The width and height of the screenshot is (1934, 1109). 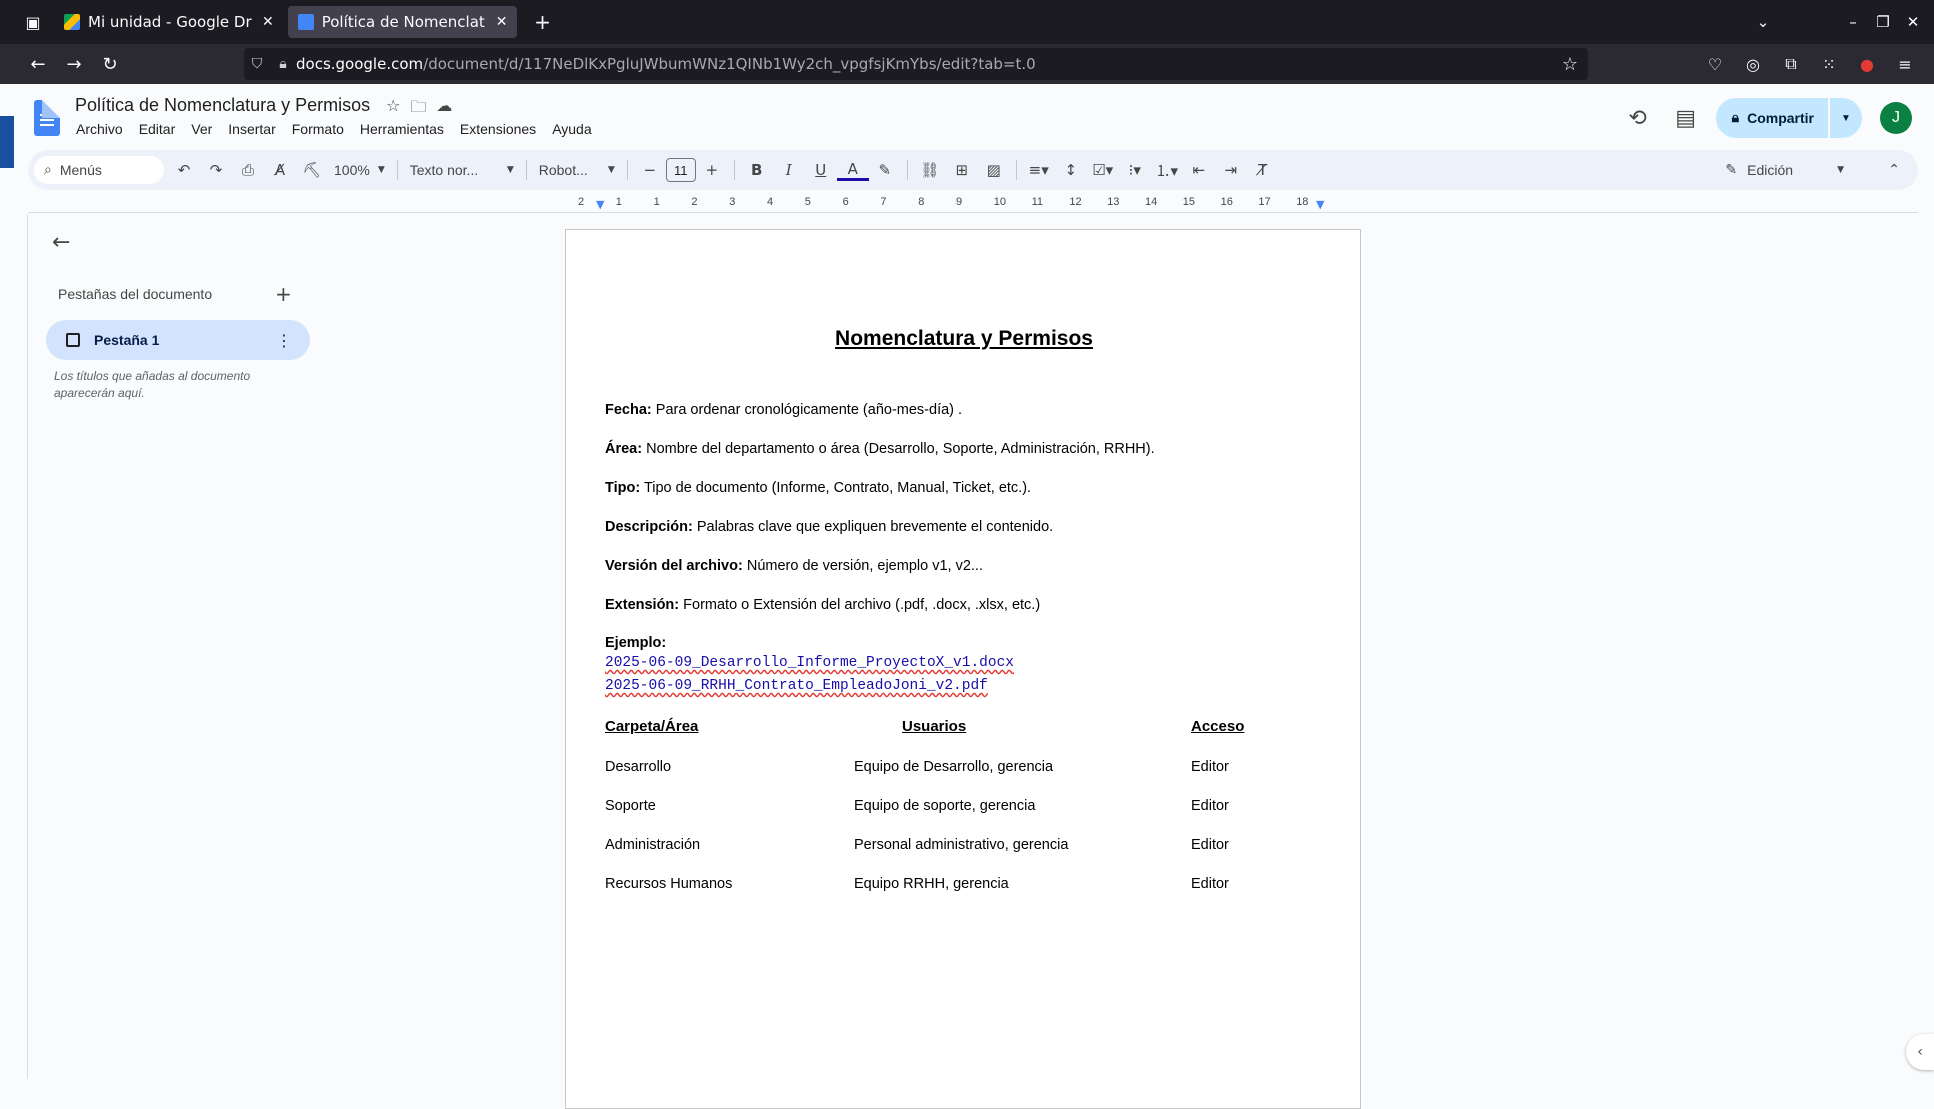 I want to click on tab-overview-icon: ▣, so click(x=33, y=22).